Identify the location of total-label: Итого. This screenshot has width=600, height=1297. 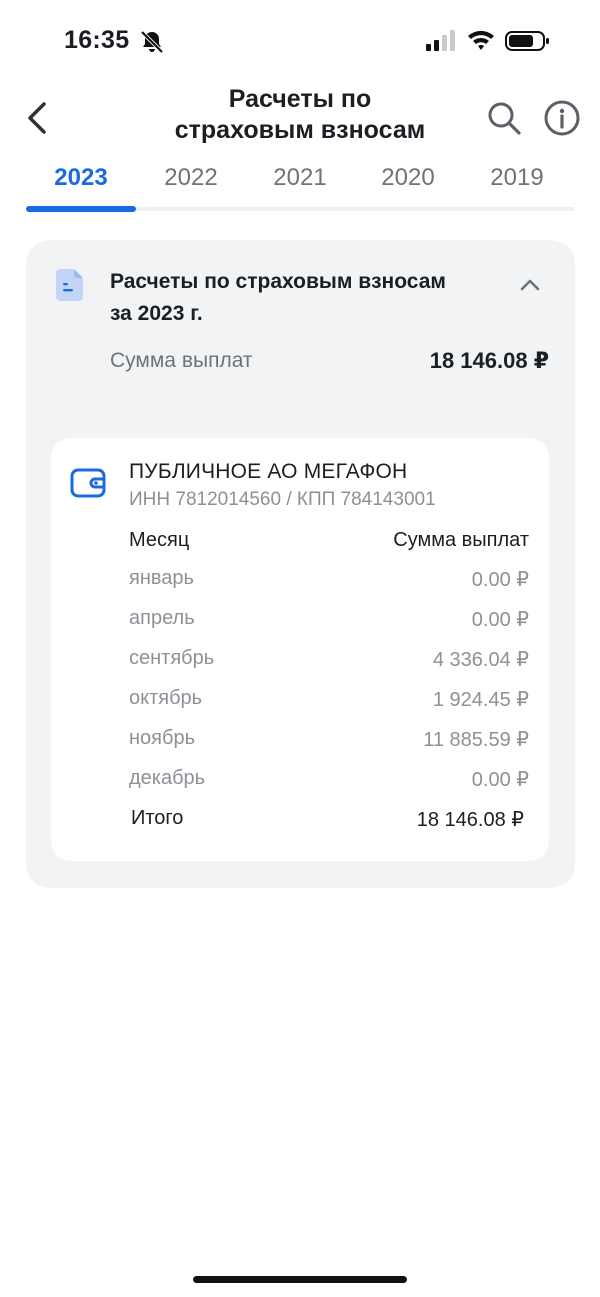
(157, 818).